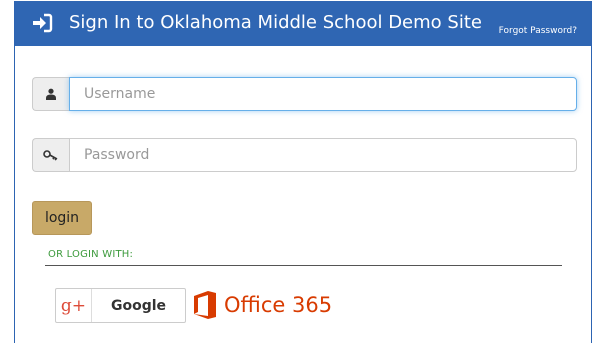 The width and height of the screenshot is (596, 343). What do you see at coordinates (323, 94) in the screenshot?
I see `username-input` at bounding box center [323, 94].